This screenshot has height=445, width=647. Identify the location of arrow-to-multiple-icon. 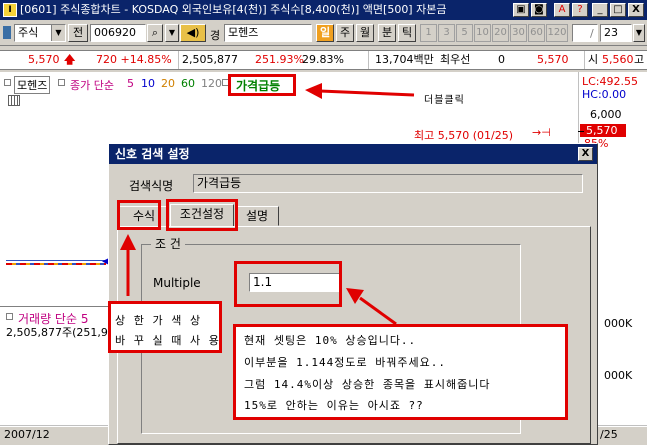
(371, 307).